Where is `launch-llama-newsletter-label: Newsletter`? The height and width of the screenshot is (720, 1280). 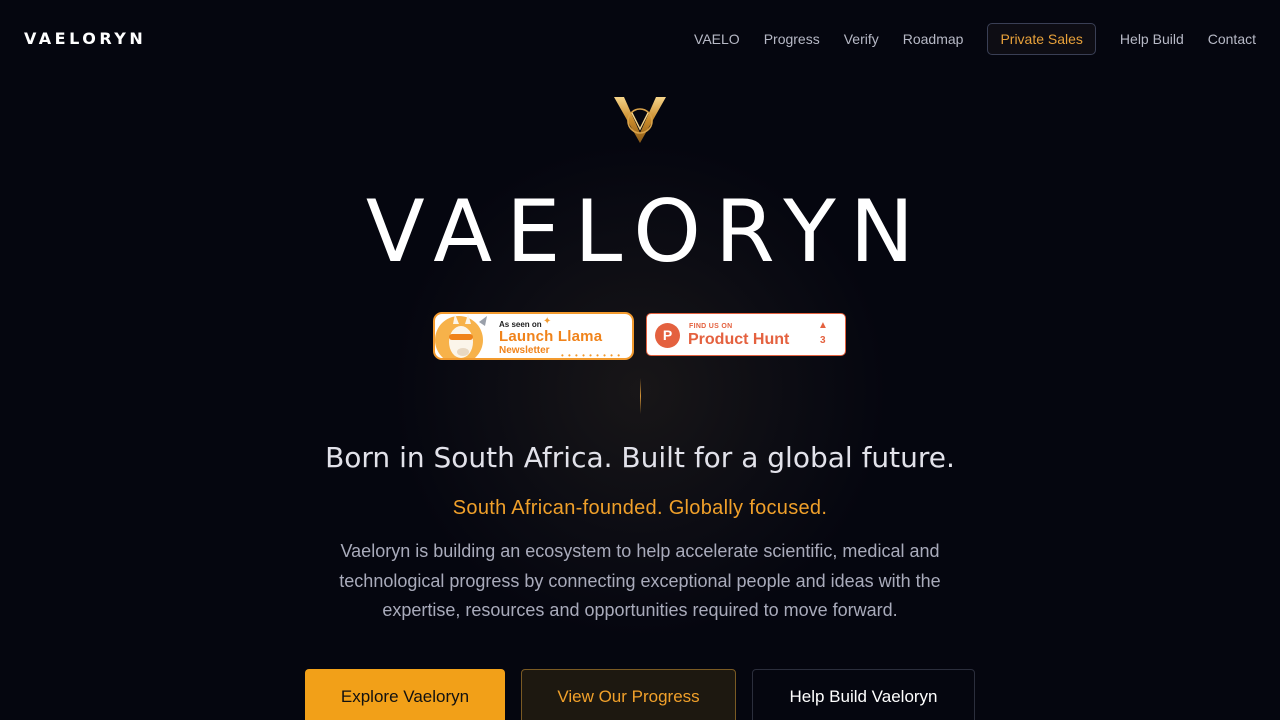 launch-llama-newsletter-label: Newsletter is located at coordinates (524, 350).